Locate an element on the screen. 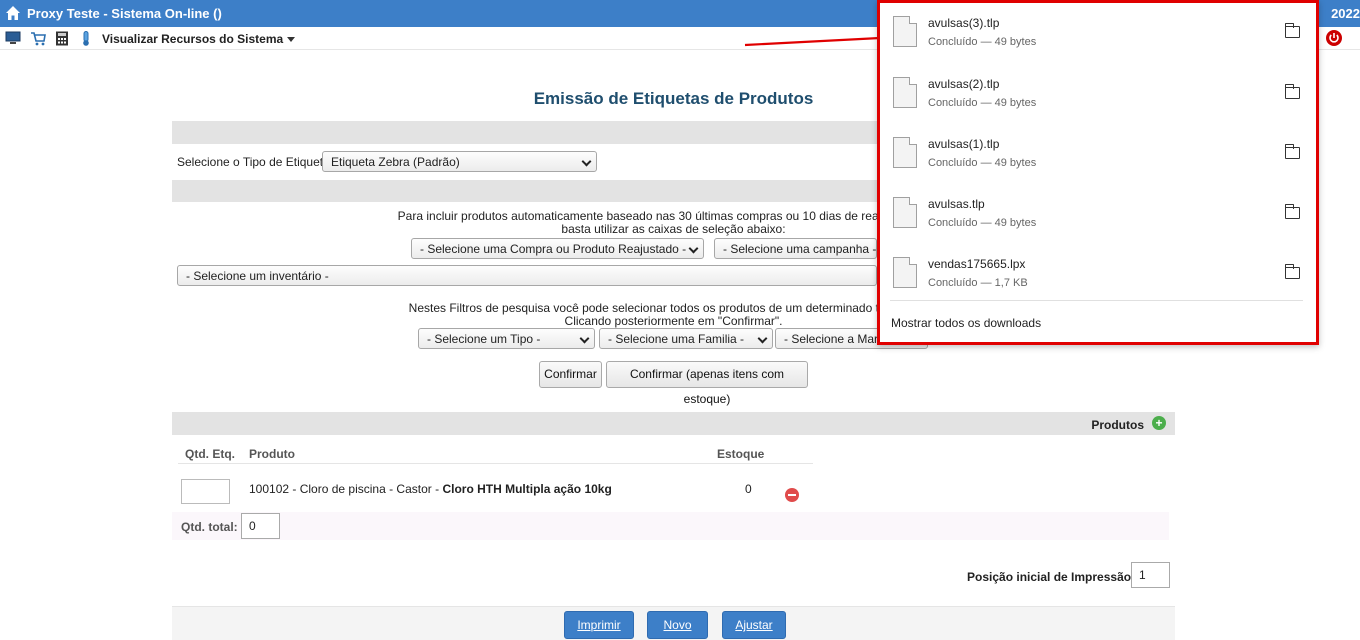  download-item: vendas175665.lpx Concluído — 1,7 KB is located at coordinates (1098, 274).